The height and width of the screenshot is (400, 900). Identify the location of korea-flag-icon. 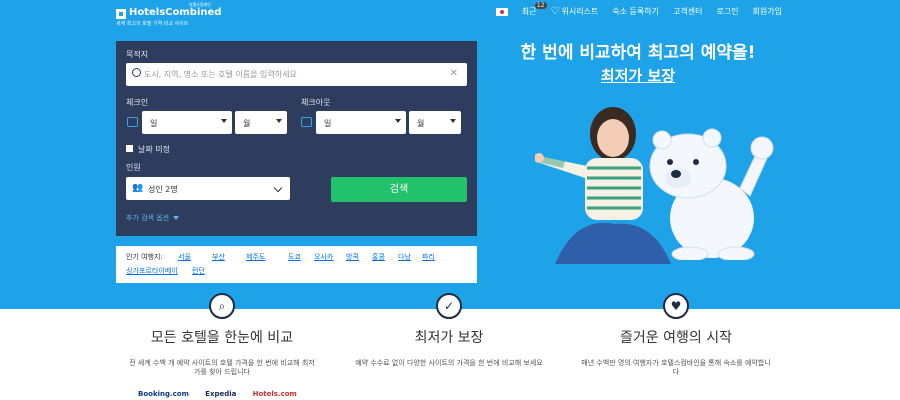
(501, 11).